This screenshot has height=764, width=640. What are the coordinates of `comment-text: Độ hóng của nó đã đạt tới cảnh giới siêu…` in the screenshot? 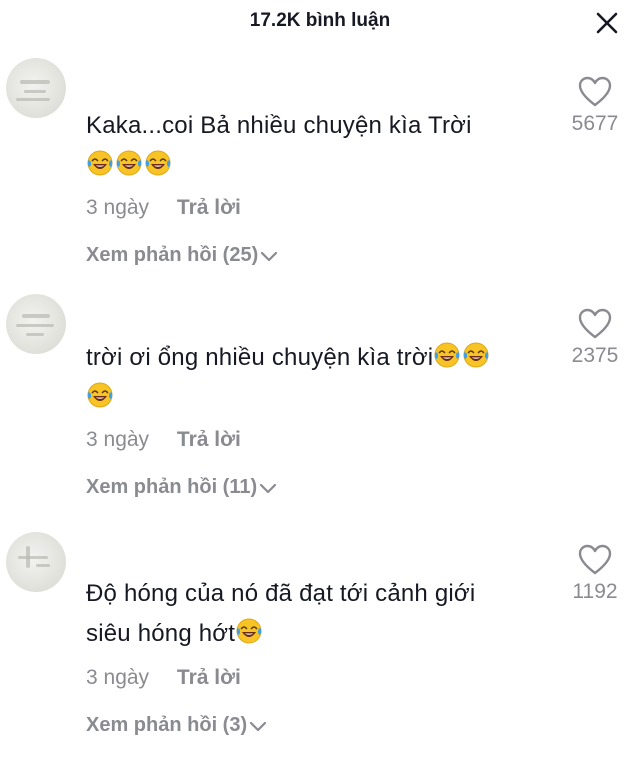 It's located at (316, 614).